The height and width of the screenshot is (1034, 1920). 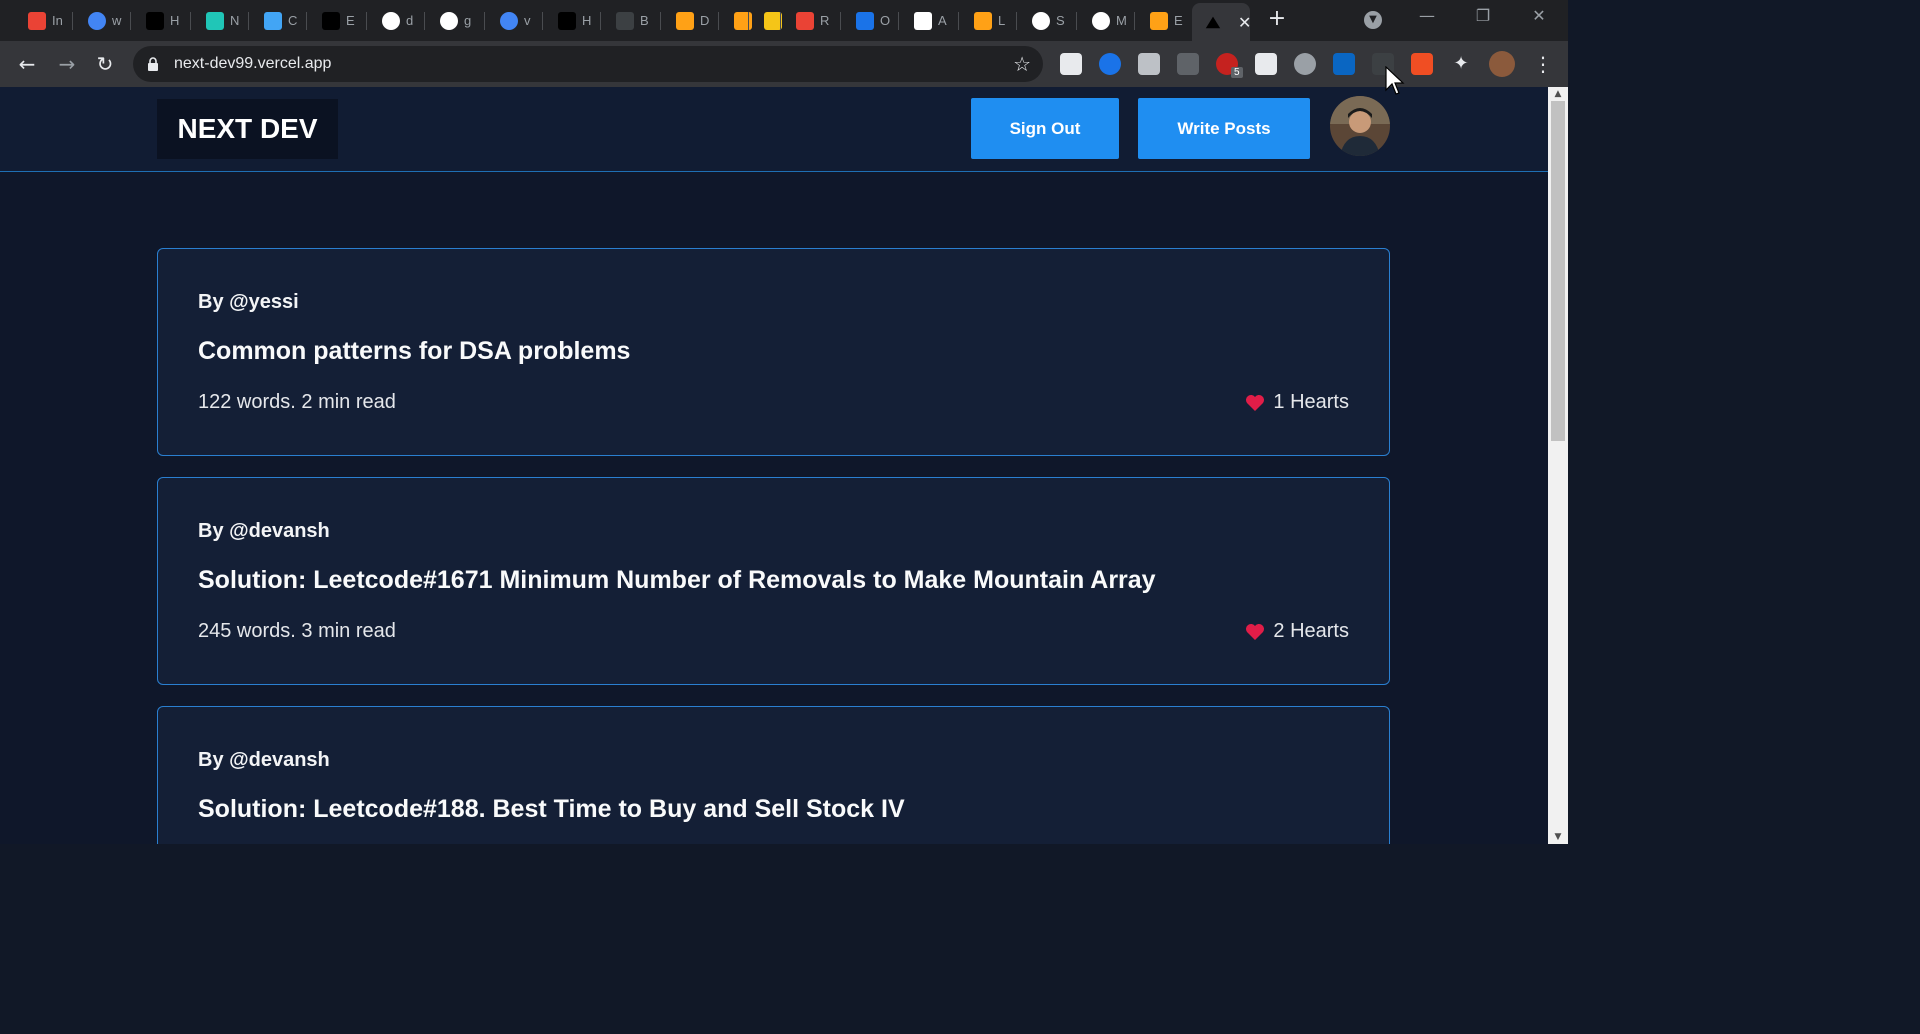 I want to click on tab-title: R, so click(x=825, y=20).